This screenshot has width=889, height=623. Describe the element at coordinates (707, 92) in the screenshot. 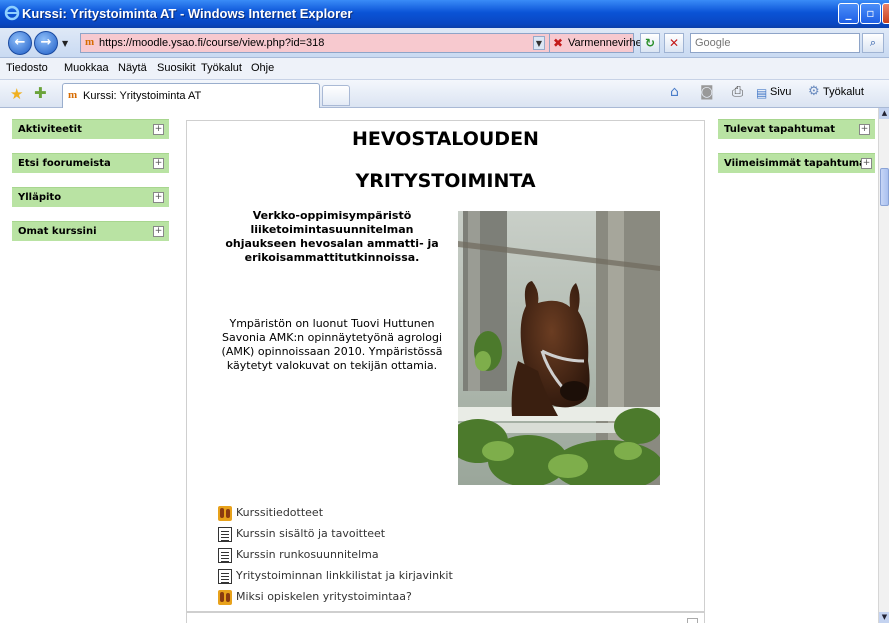

I see `feeds-icon: ◙` at that location.